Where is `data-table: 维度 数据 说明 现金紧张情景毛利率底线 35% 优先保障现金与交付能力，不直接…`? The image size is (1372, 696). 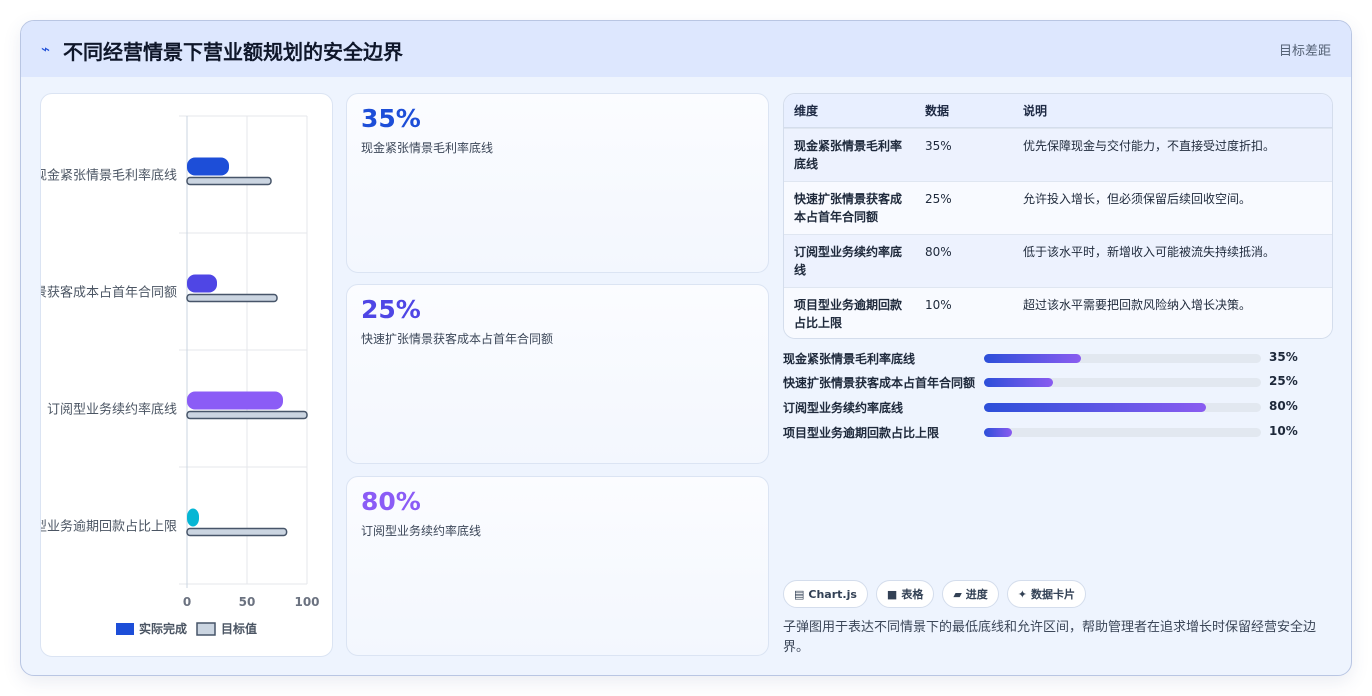 data-table: 维度 数据 说明 现金紧张情景毛利率底线 35% 优先保障现金与交付能力，不直接… is located at coordinates (1058, 216).